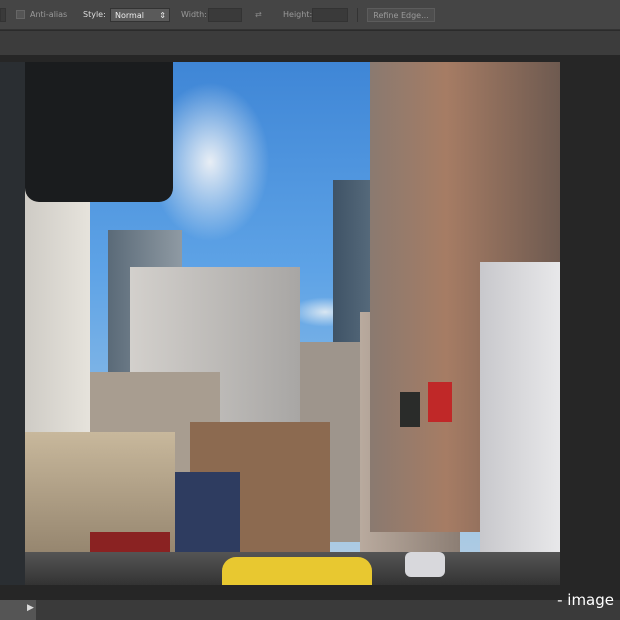  I want to click on swap-icon: ⇄, so click(258, 15).